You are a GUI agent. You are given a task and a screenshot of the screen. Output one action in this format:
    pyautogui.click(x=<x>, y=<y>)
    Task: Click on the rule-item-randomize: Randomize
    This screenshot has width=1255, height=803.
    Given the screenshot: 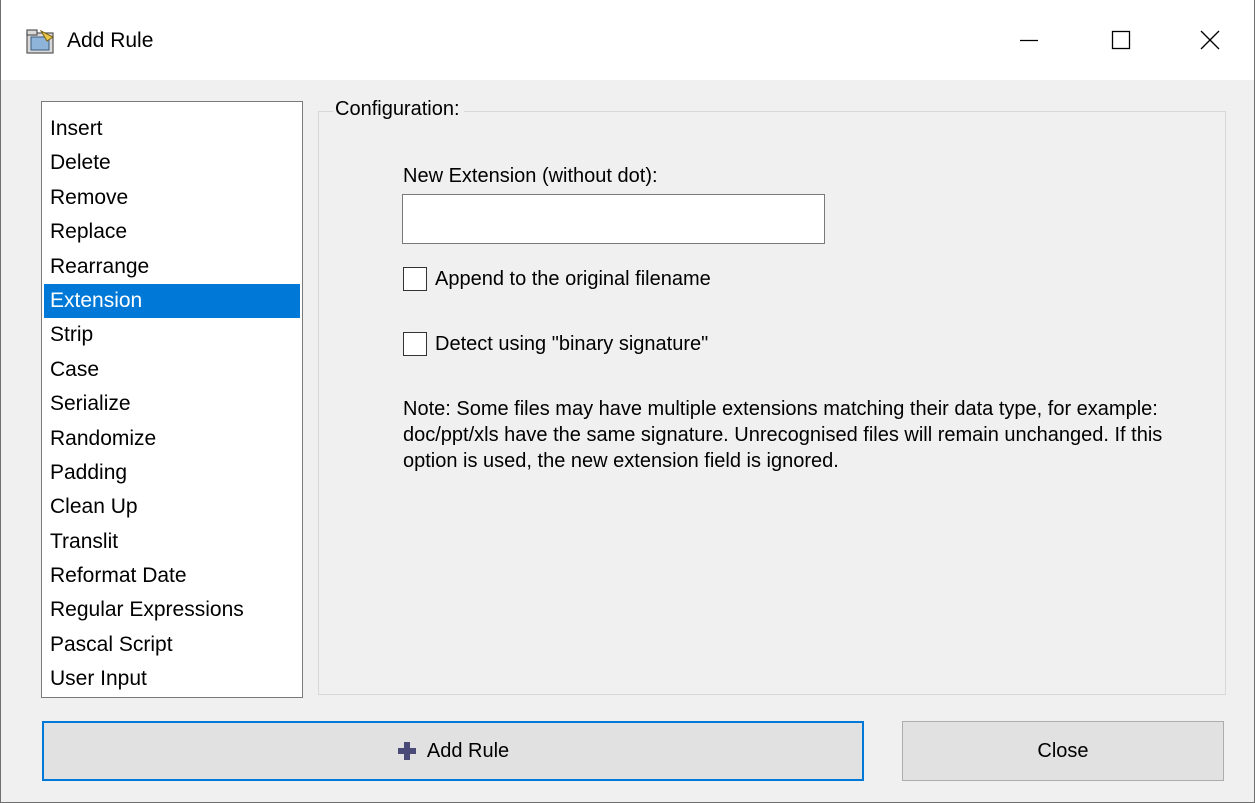 What is the action you would take?
    pyautogui.click(x=172, y=439)
    